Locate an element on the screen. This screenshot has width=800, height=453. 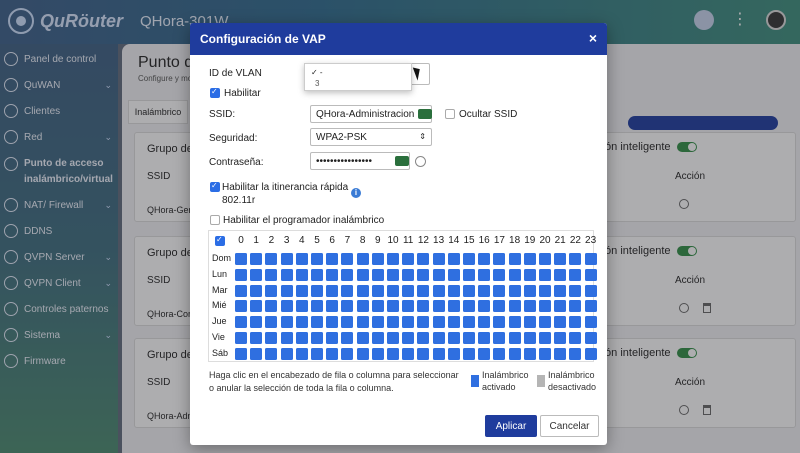
hour-header: 3 is located at coordinates (287, 240).